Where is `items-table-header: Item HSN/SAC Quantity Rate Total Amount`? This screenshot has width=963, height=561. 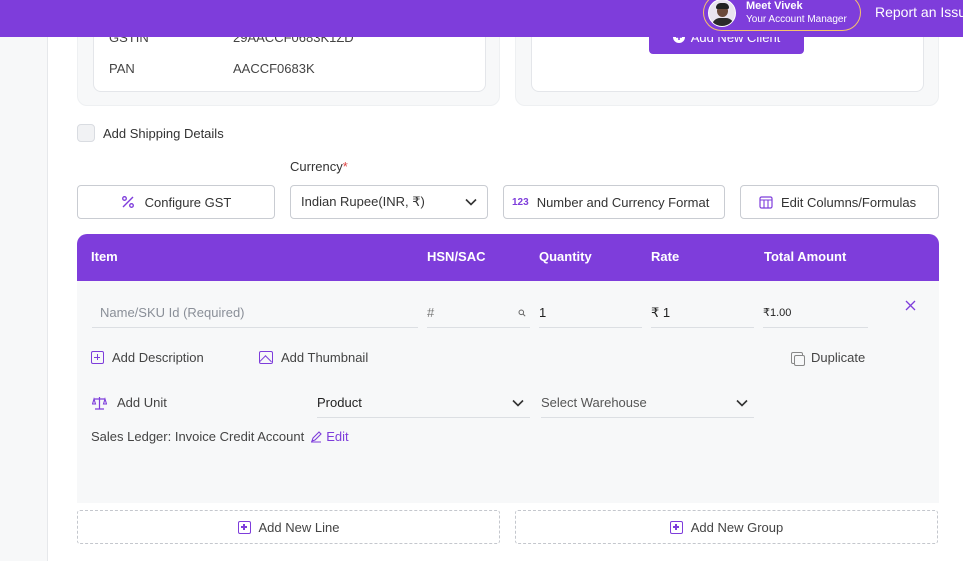
items-table-header: Item HSN/SAC Quantity Rate Total Amount is located at coordinates (508, 257).